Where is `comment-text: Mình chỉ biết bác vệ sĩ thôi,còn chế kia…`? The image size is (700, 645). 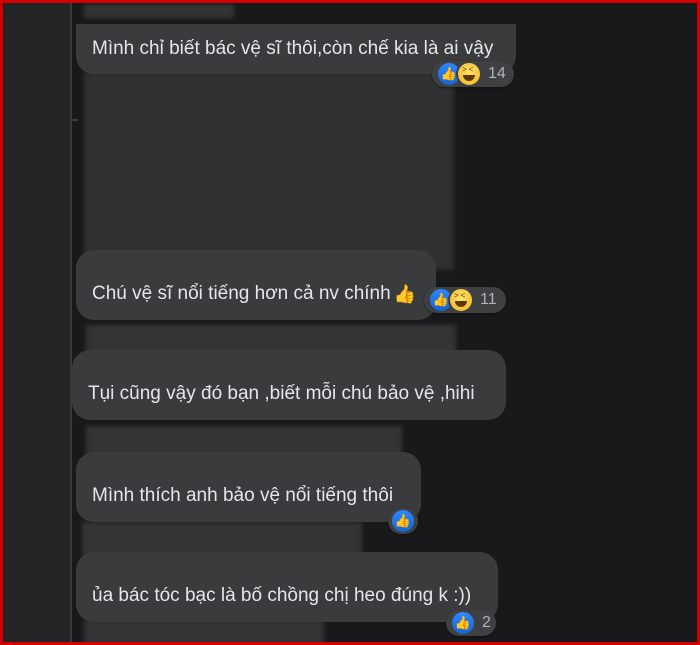 comment-text: Mình chỉ biết bác vệ sĩ thôi,còn chế kia… is located at coordinates (293, 48).